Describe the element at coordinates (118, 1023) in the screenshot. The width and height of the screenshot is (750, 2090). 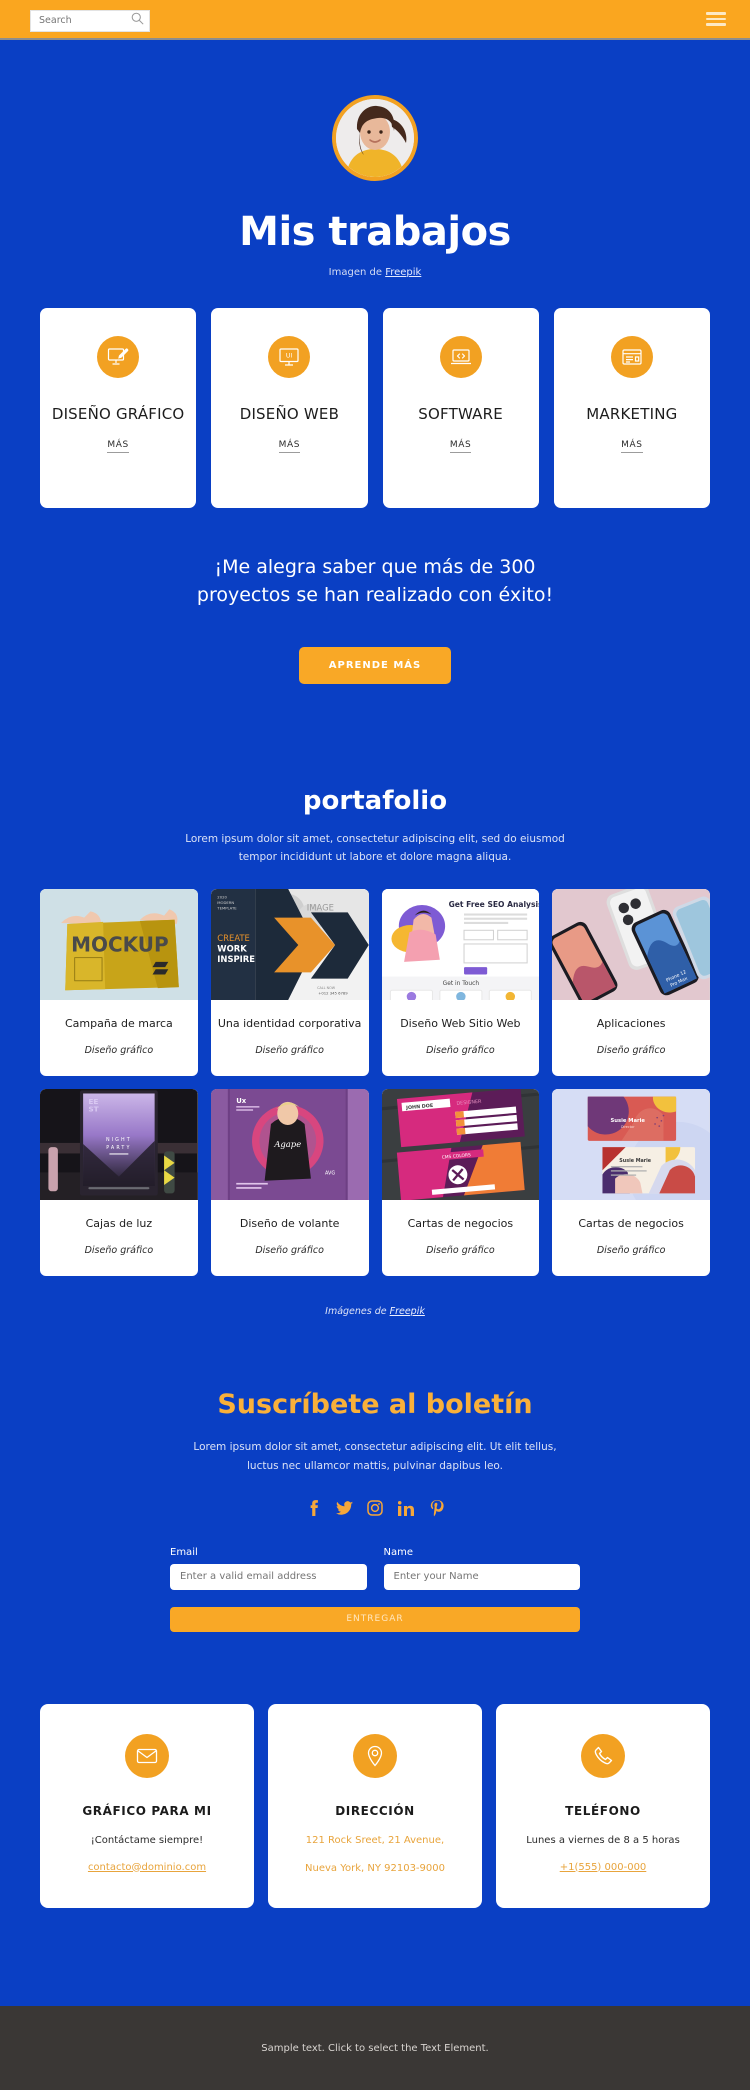
I see `portfolio-item-name: Campaña de marca` at that location.